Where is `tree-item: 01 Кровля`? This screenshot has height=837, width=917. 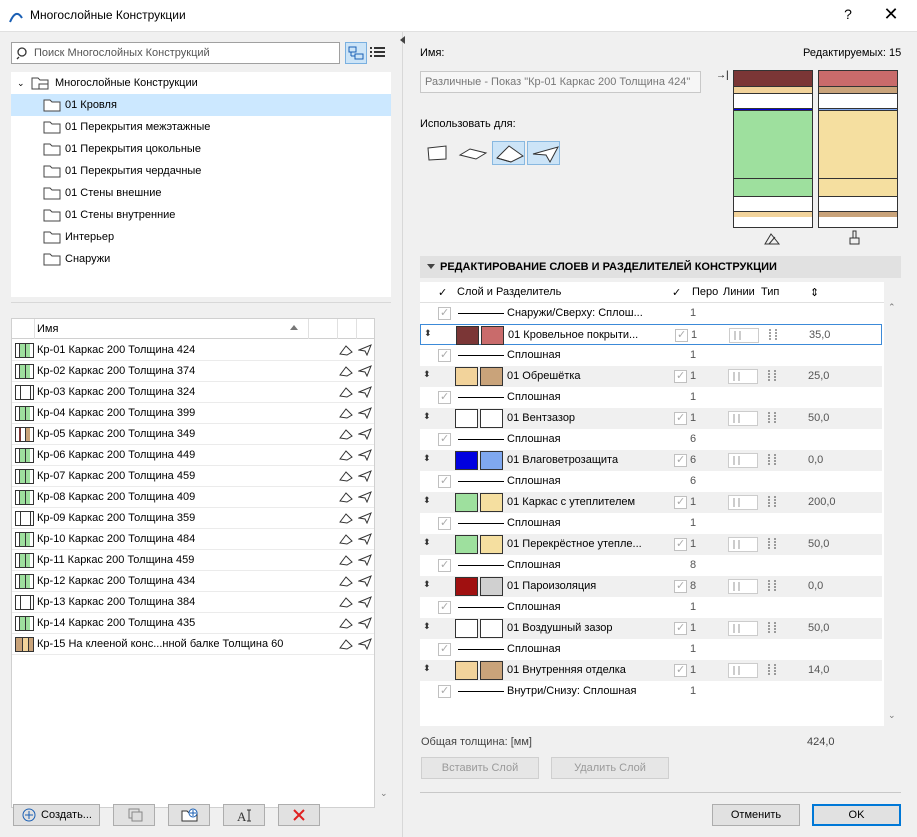 tree-item: 01 Кровля is located at coordinates (201, 105).